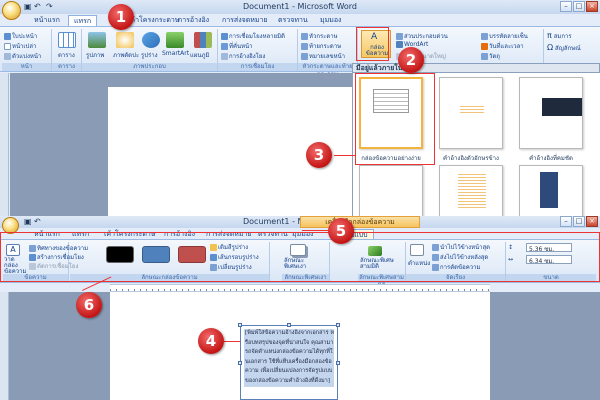 This screenshot has width=600, height=400. What do you see at coordinates (550, 47) in the screenshot?
I see `omega-icon: Ω` at bounding box center [550, 47].